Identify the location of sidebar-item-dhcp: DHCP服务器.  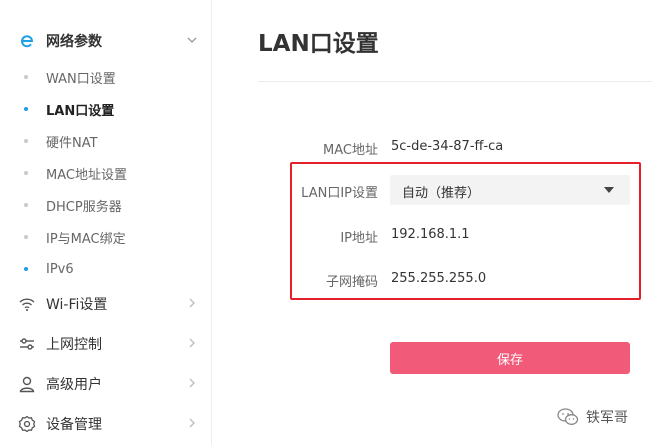
(106, 205).